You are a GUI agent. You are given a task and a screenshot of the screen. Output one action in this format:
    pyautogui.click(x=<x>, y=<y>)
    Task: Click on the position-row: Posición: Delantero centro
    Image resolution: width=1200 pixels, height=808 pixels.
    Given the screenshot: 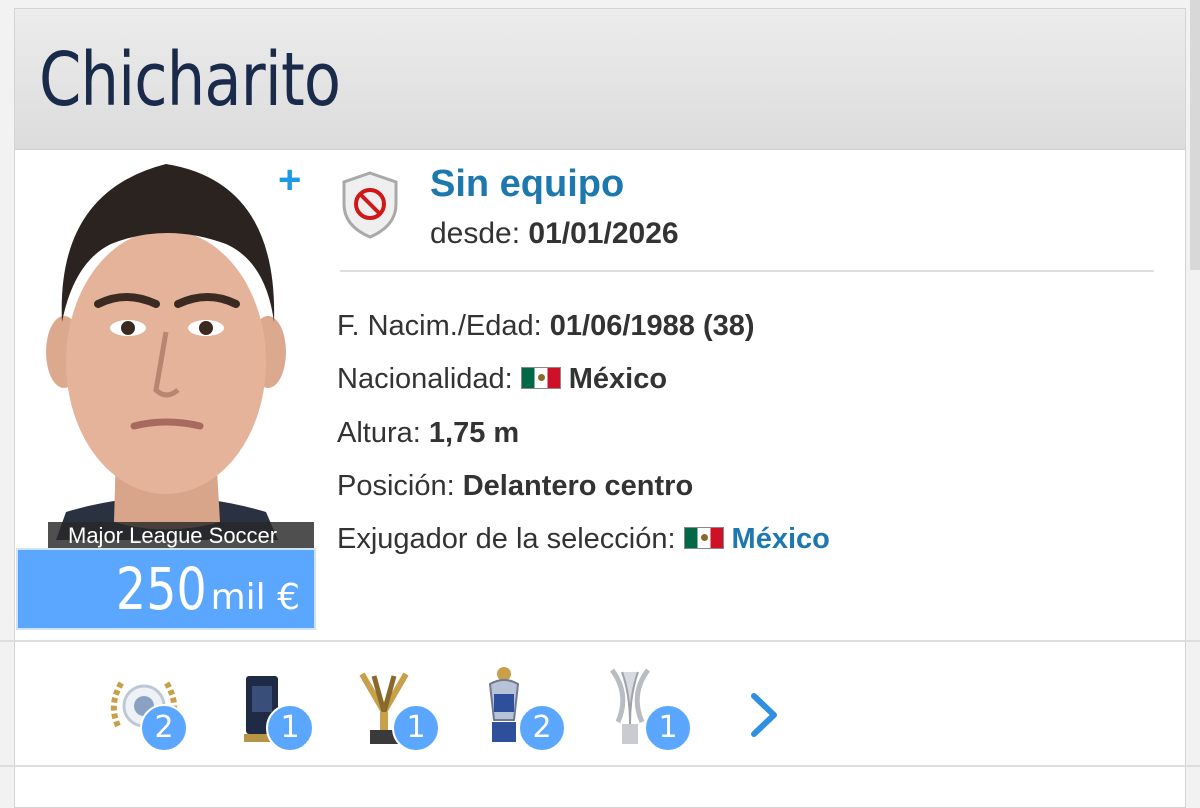 What is the action you would take?
    pyautogui.click(x=515, y=486)
    